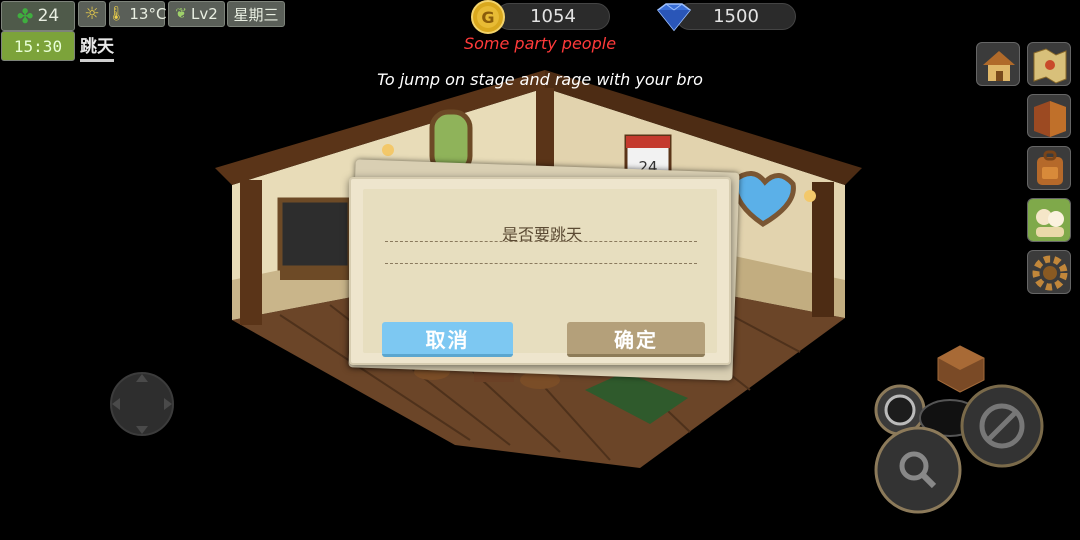 The height and width of the screenshot is (540, 1080). I want to click on clover-counter: ✤ 24, so click(38, 16).